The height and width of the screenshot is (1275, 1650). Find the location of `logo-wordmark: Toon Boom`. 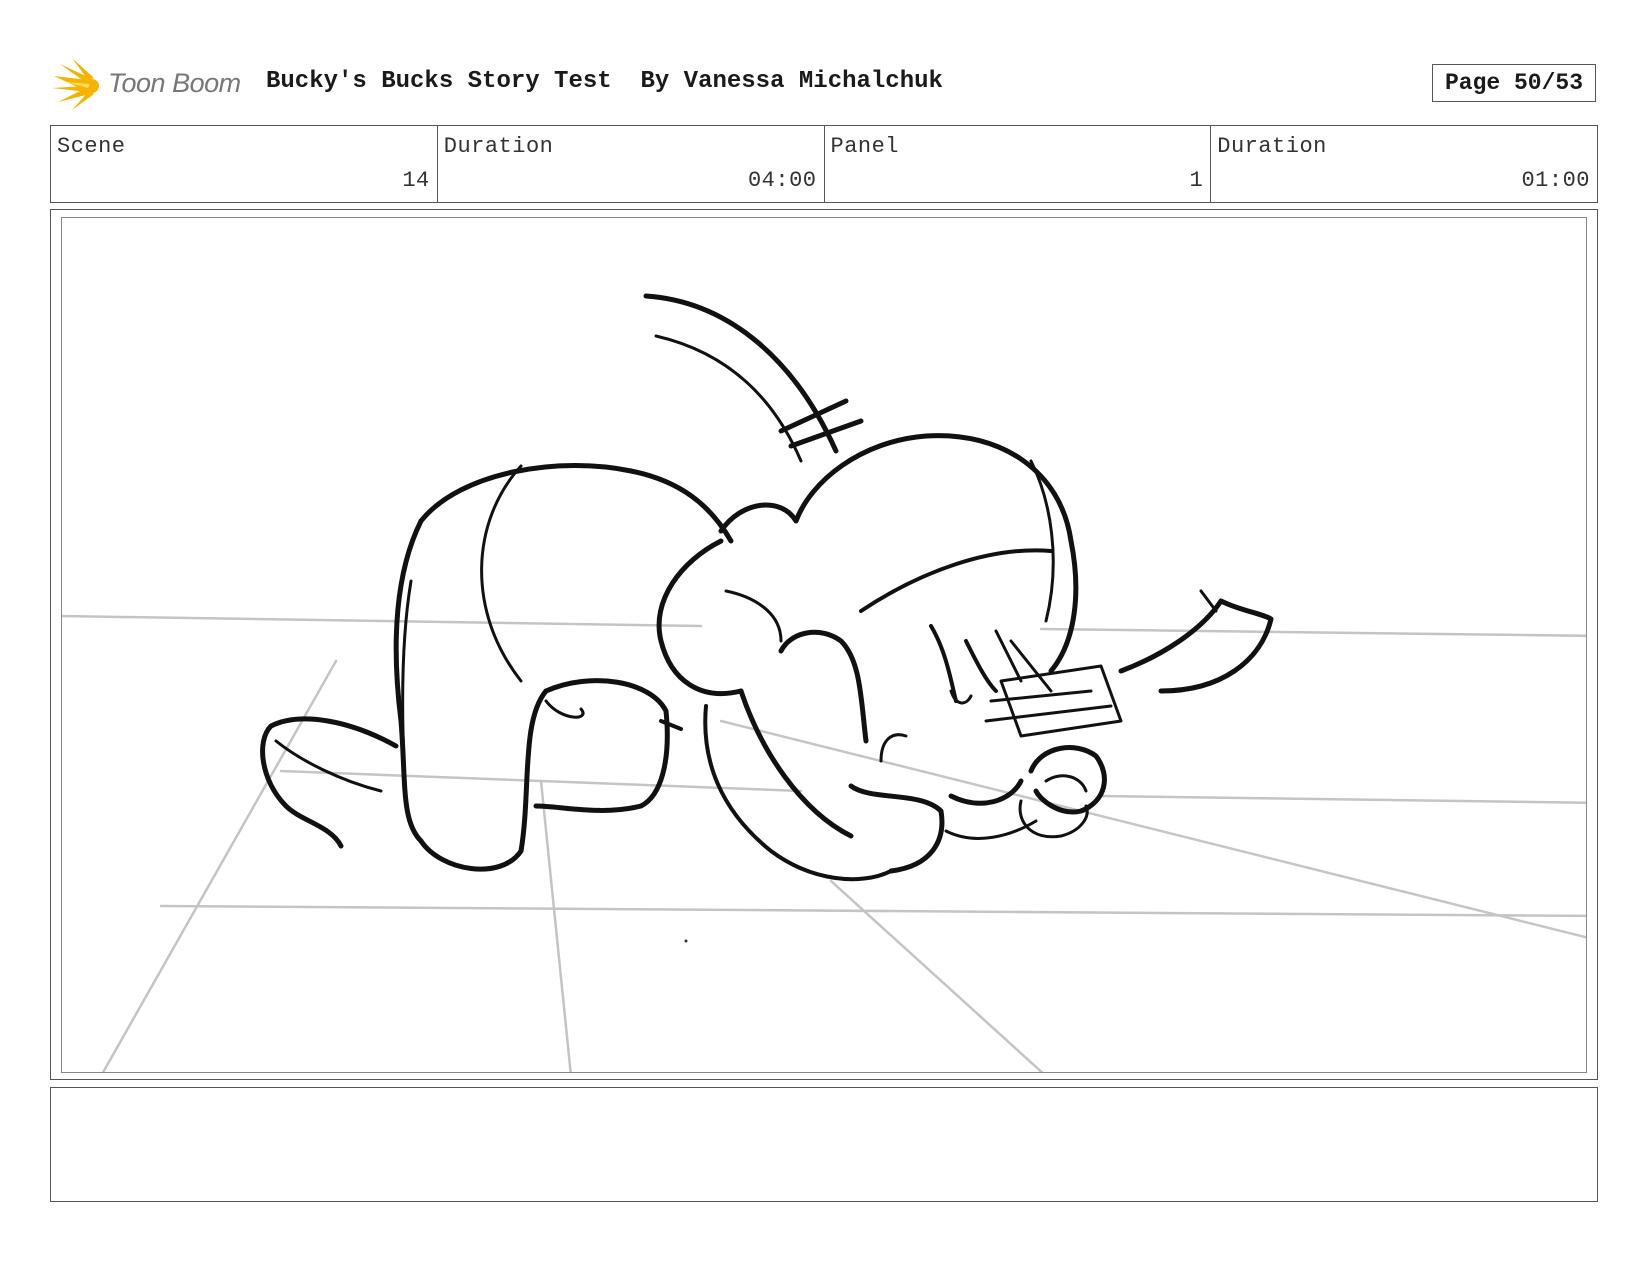

logo-wordmark: Toon Boom is located at coordinates (174, 83).